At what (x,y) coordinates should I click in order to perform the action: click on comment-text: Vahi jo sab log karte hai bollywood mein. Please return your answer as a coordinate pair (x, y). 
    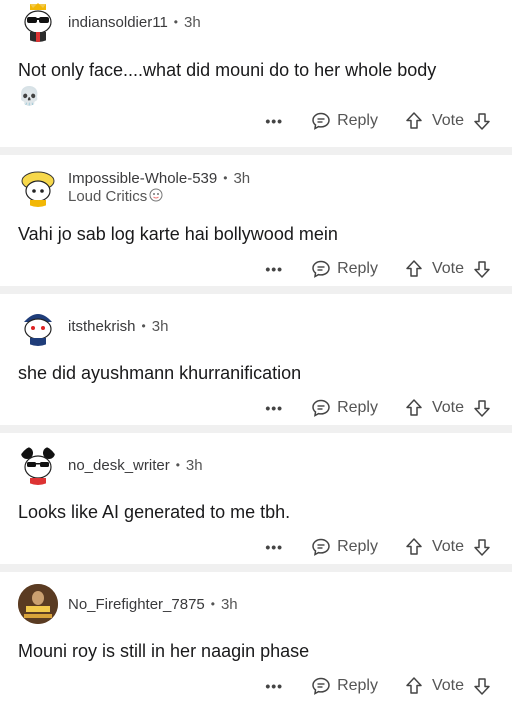
    Looking at the image, I should click on (178, 234).